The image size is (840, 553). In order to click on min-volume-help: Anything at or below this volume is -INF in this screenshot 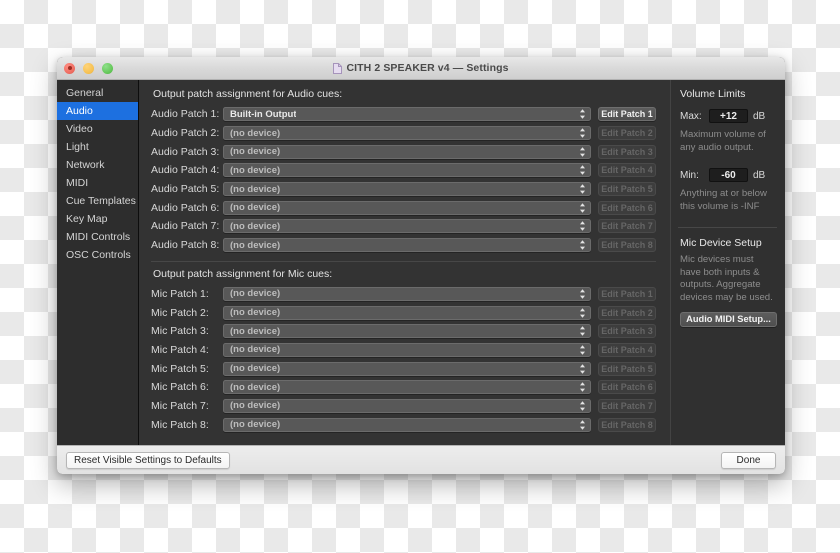, I will do `click(723, 200)`.